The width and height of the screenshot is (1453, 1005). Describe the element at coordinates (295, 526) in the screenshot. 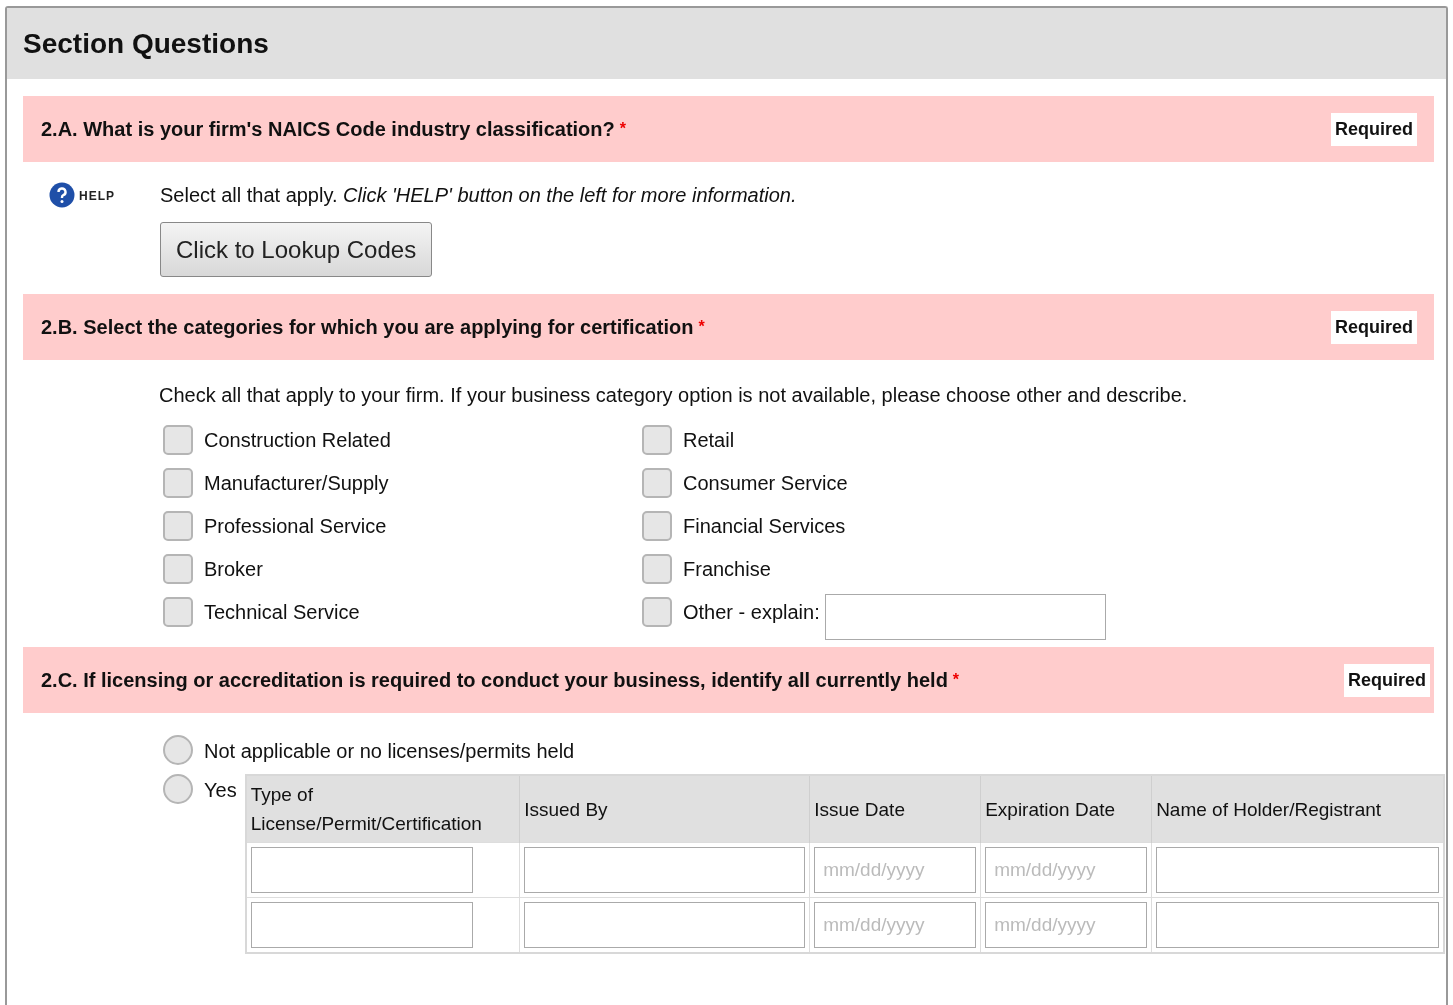

I see `checkbox-label: Professional Service` at that location.